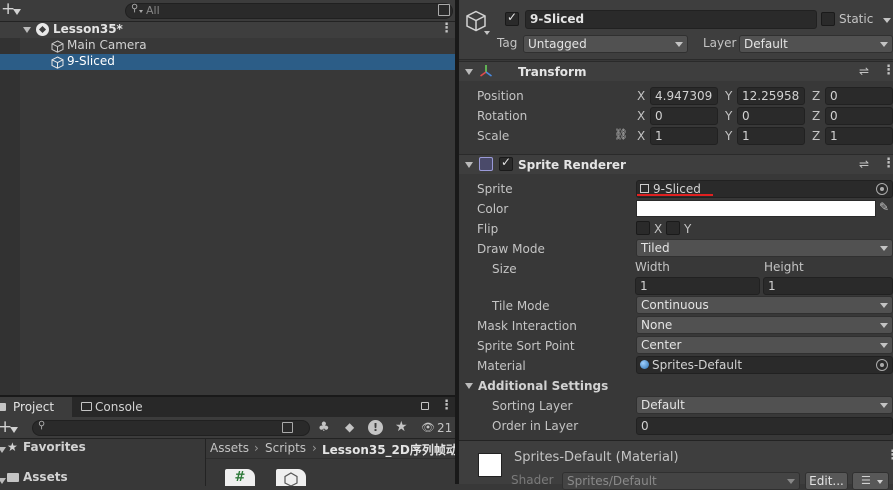 The height and width of the screenshot is (490, 893). I want to click on hierarchy-search-input: ⚲ All, so click(289, 11).